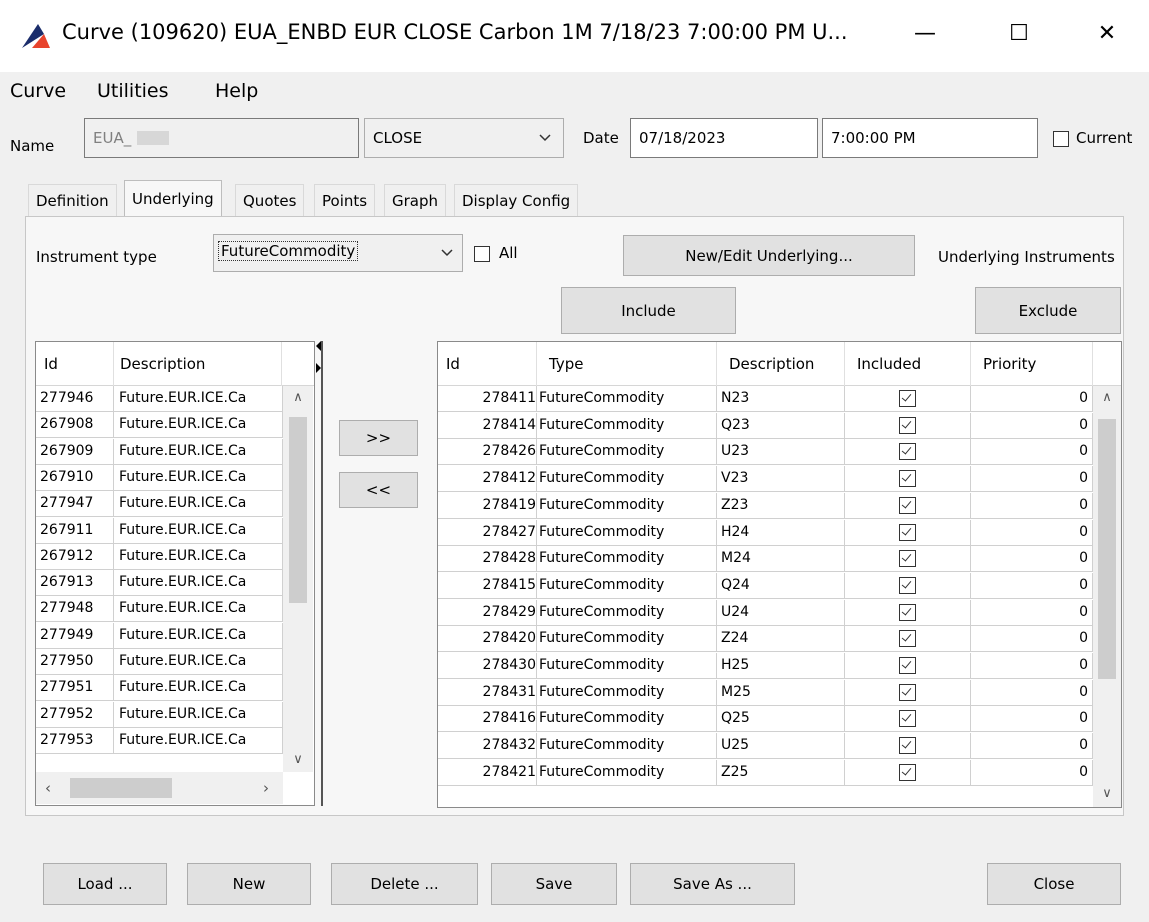  What do you see at coordinates (765, 639) in the screenshot?
I see `table-row: 278420 FutureCommodity Z24 0` at bounding box center [765, 639].